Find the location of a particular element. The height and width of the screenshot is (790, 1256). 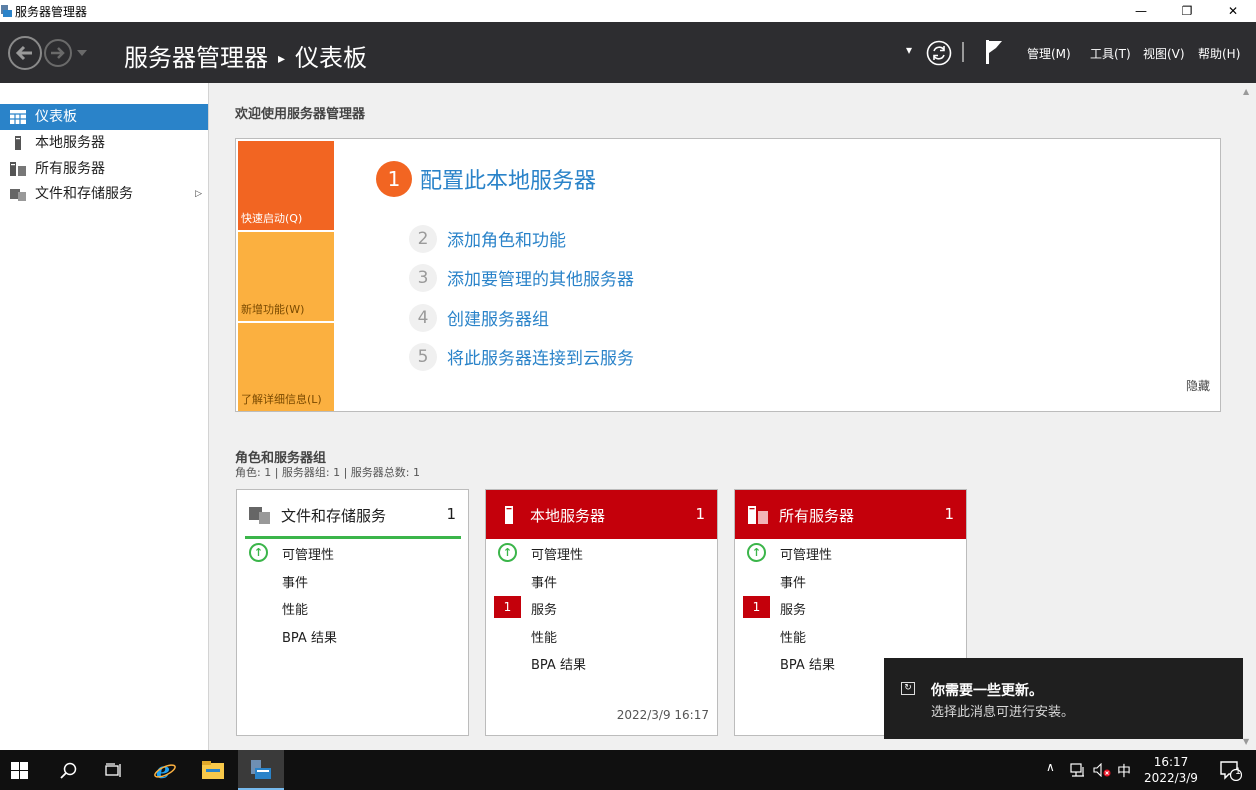

menu-manage: 管理(M) is located at coordinates (1049, 53).